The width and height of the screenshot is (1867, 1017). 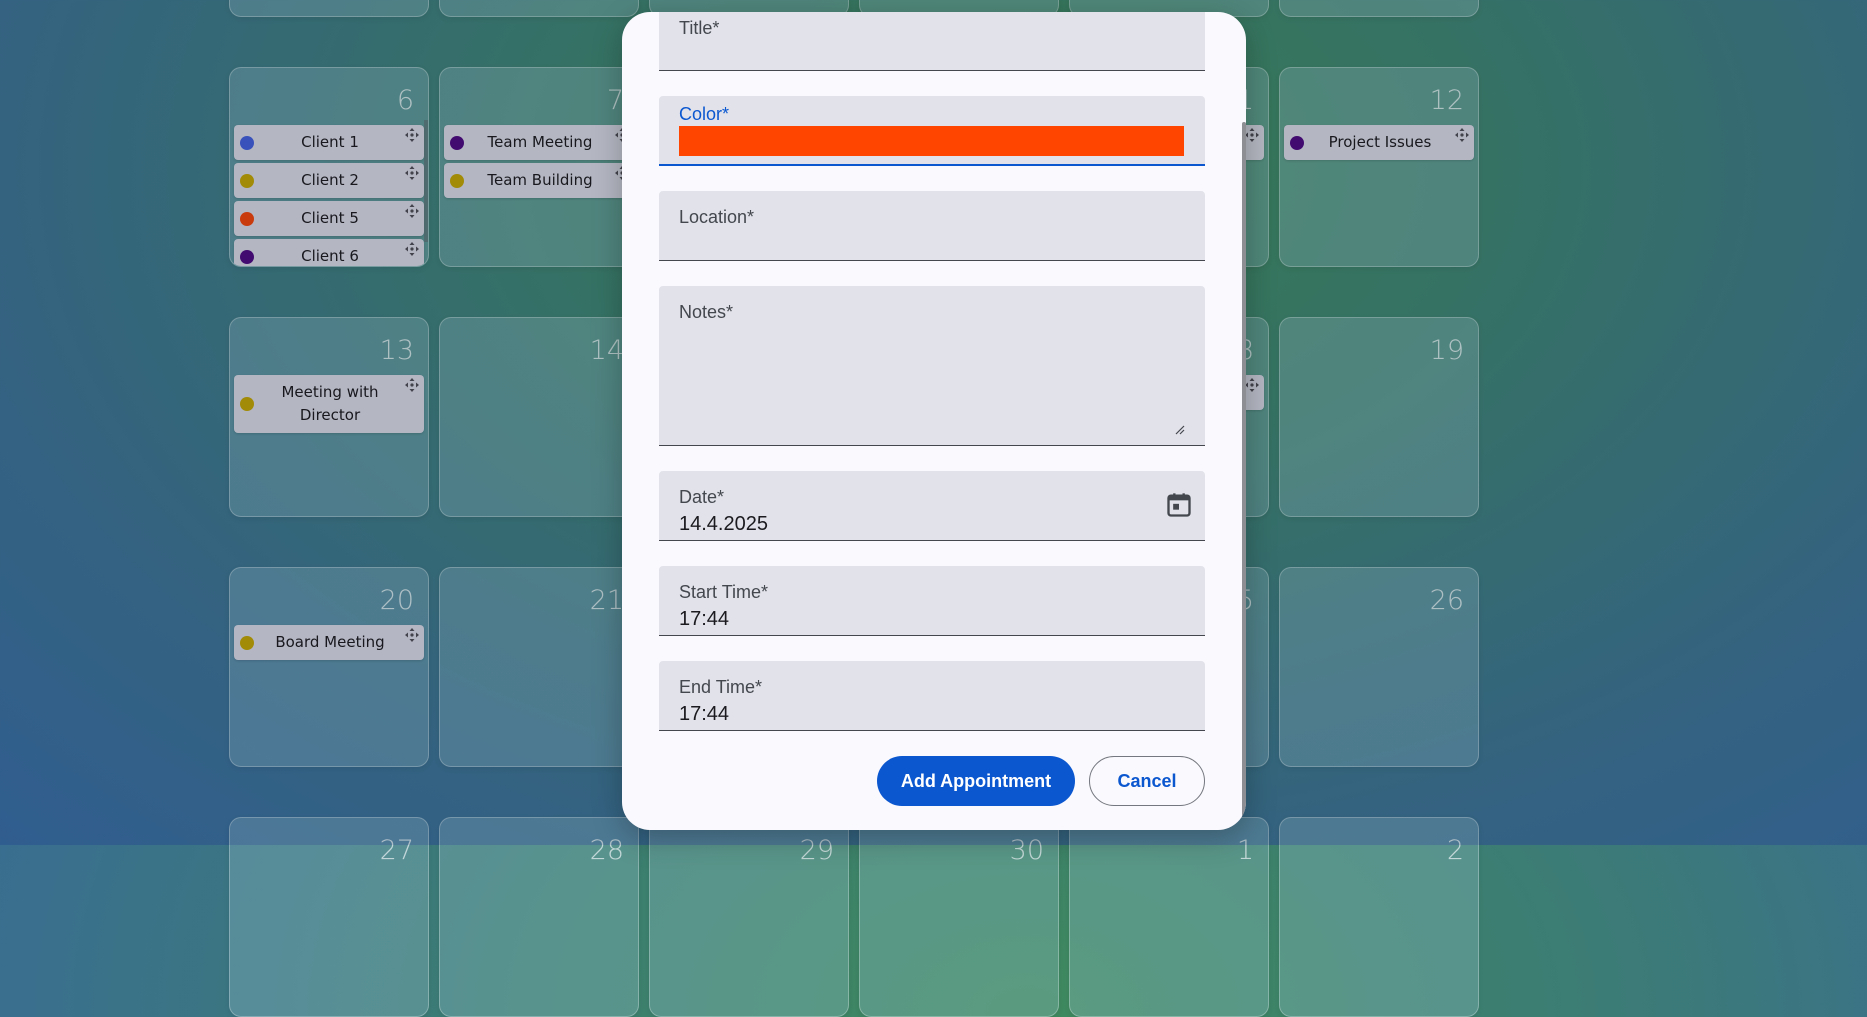 I want to click on location-field: Location*, so click(x=932, y=226).